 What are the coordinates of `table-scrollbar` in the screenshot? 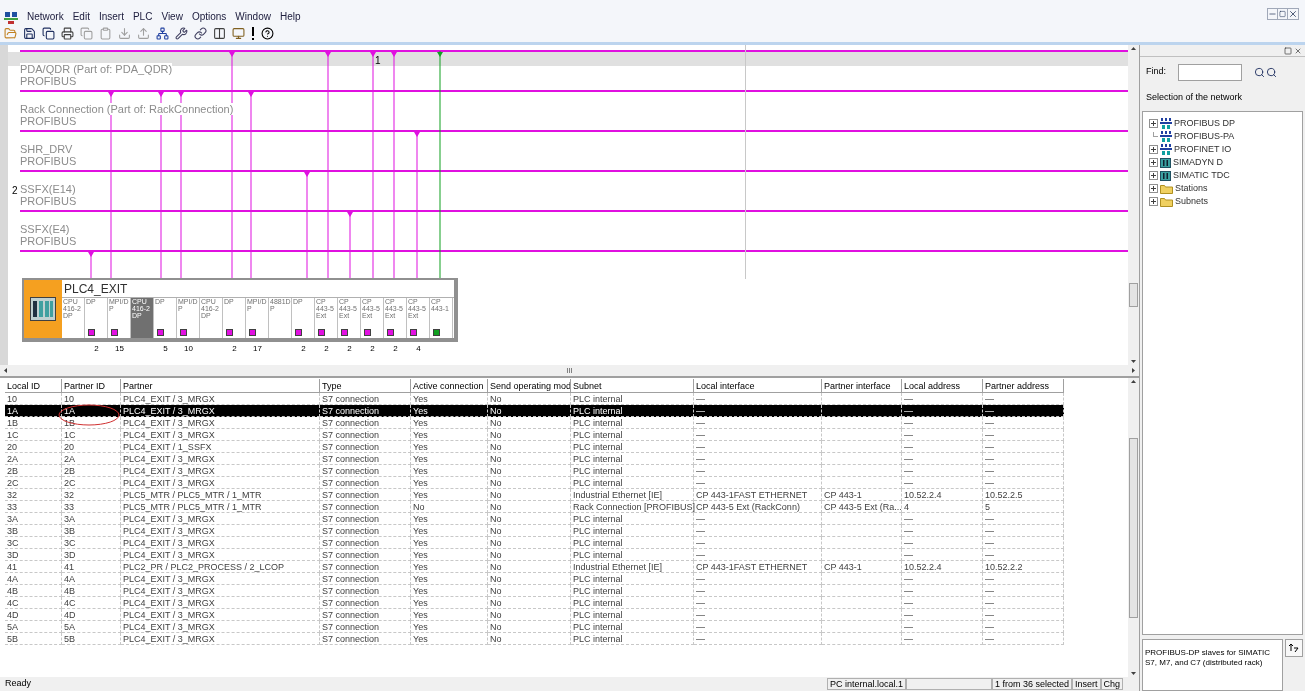 It's located at (1133, 527).